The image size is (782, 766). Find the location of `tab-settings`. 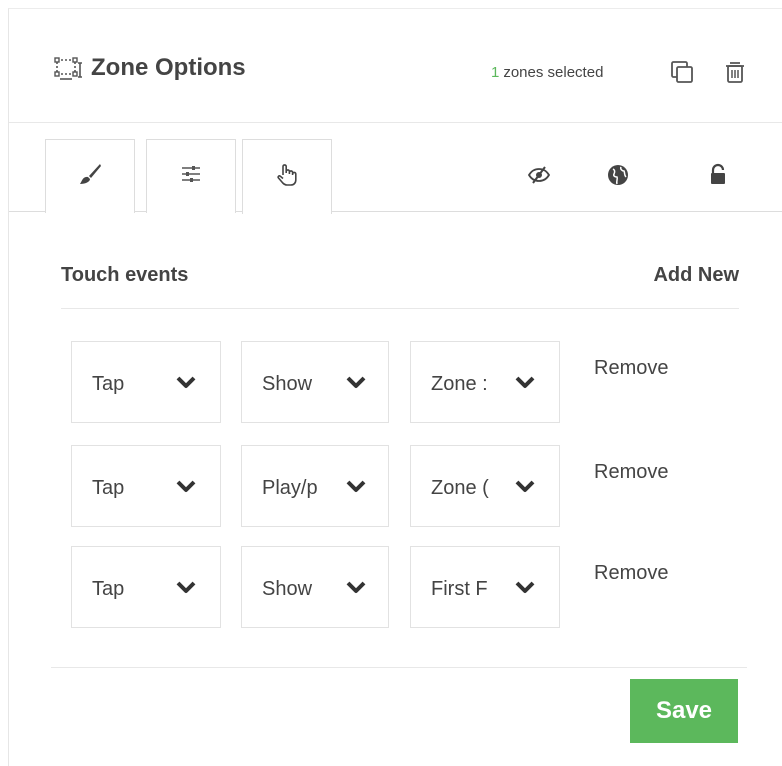

tab-settings is located at coordinates (191, 176).